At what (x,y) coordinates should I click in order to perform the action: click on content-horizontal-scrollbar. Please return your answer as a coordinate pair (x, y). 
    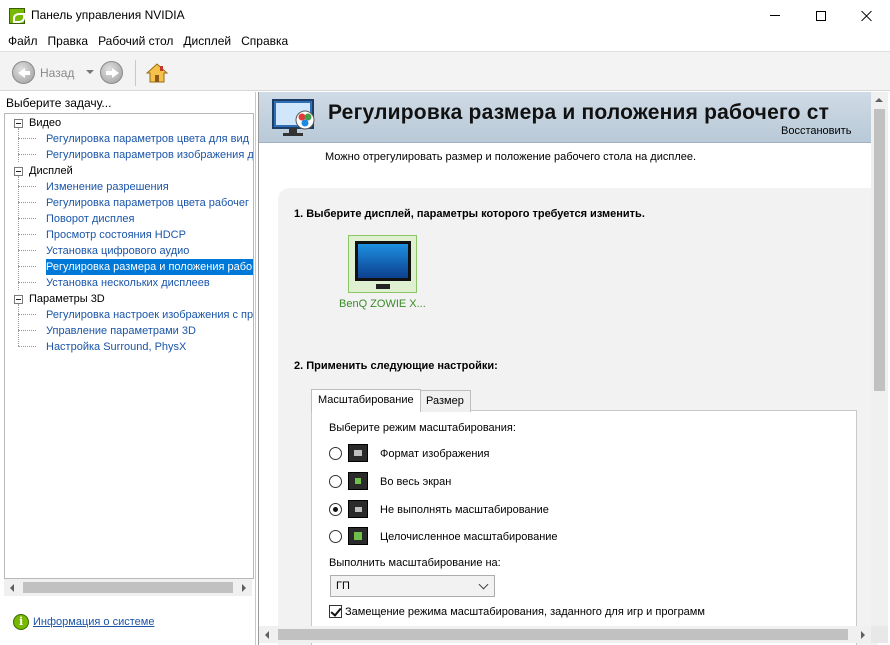
    Looking at the image, I should click on (565, 634).